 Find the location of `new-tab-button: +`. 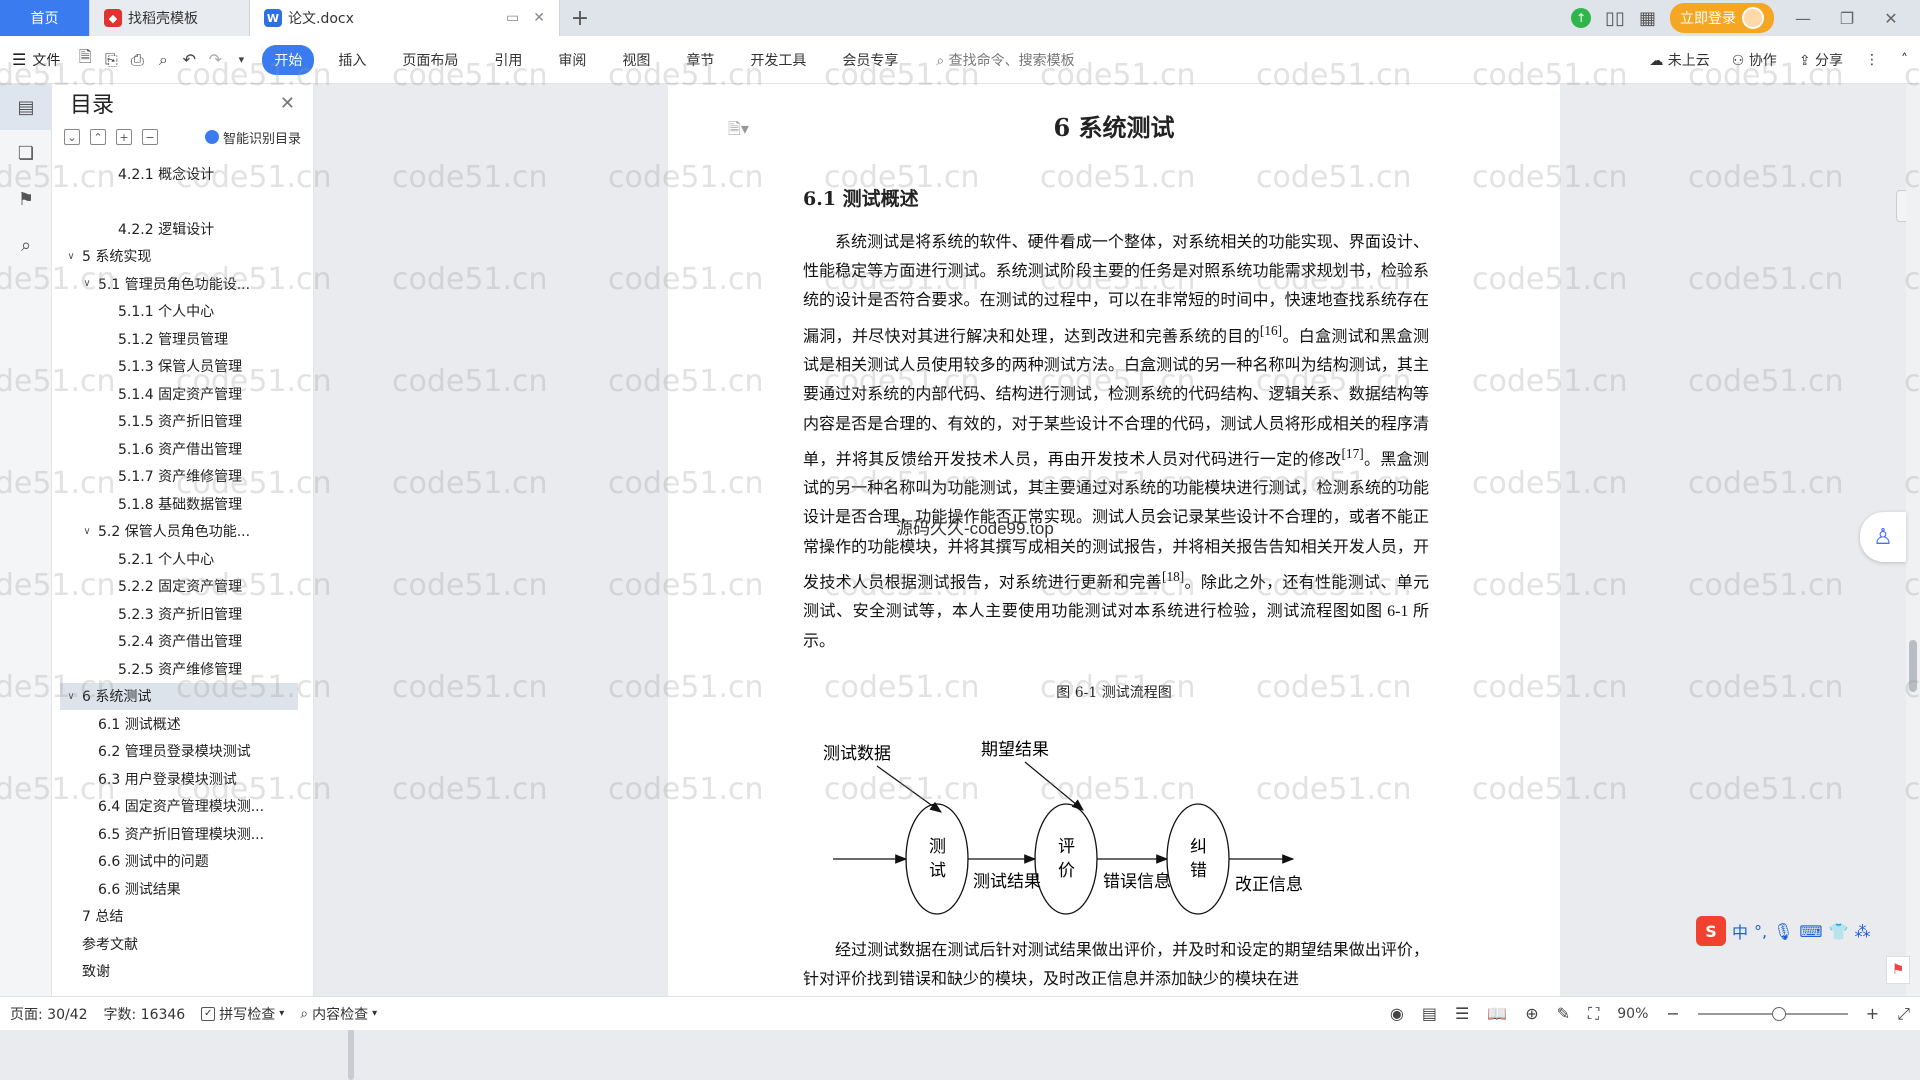

new-tab-button: + is located at coordinates (580, 18).